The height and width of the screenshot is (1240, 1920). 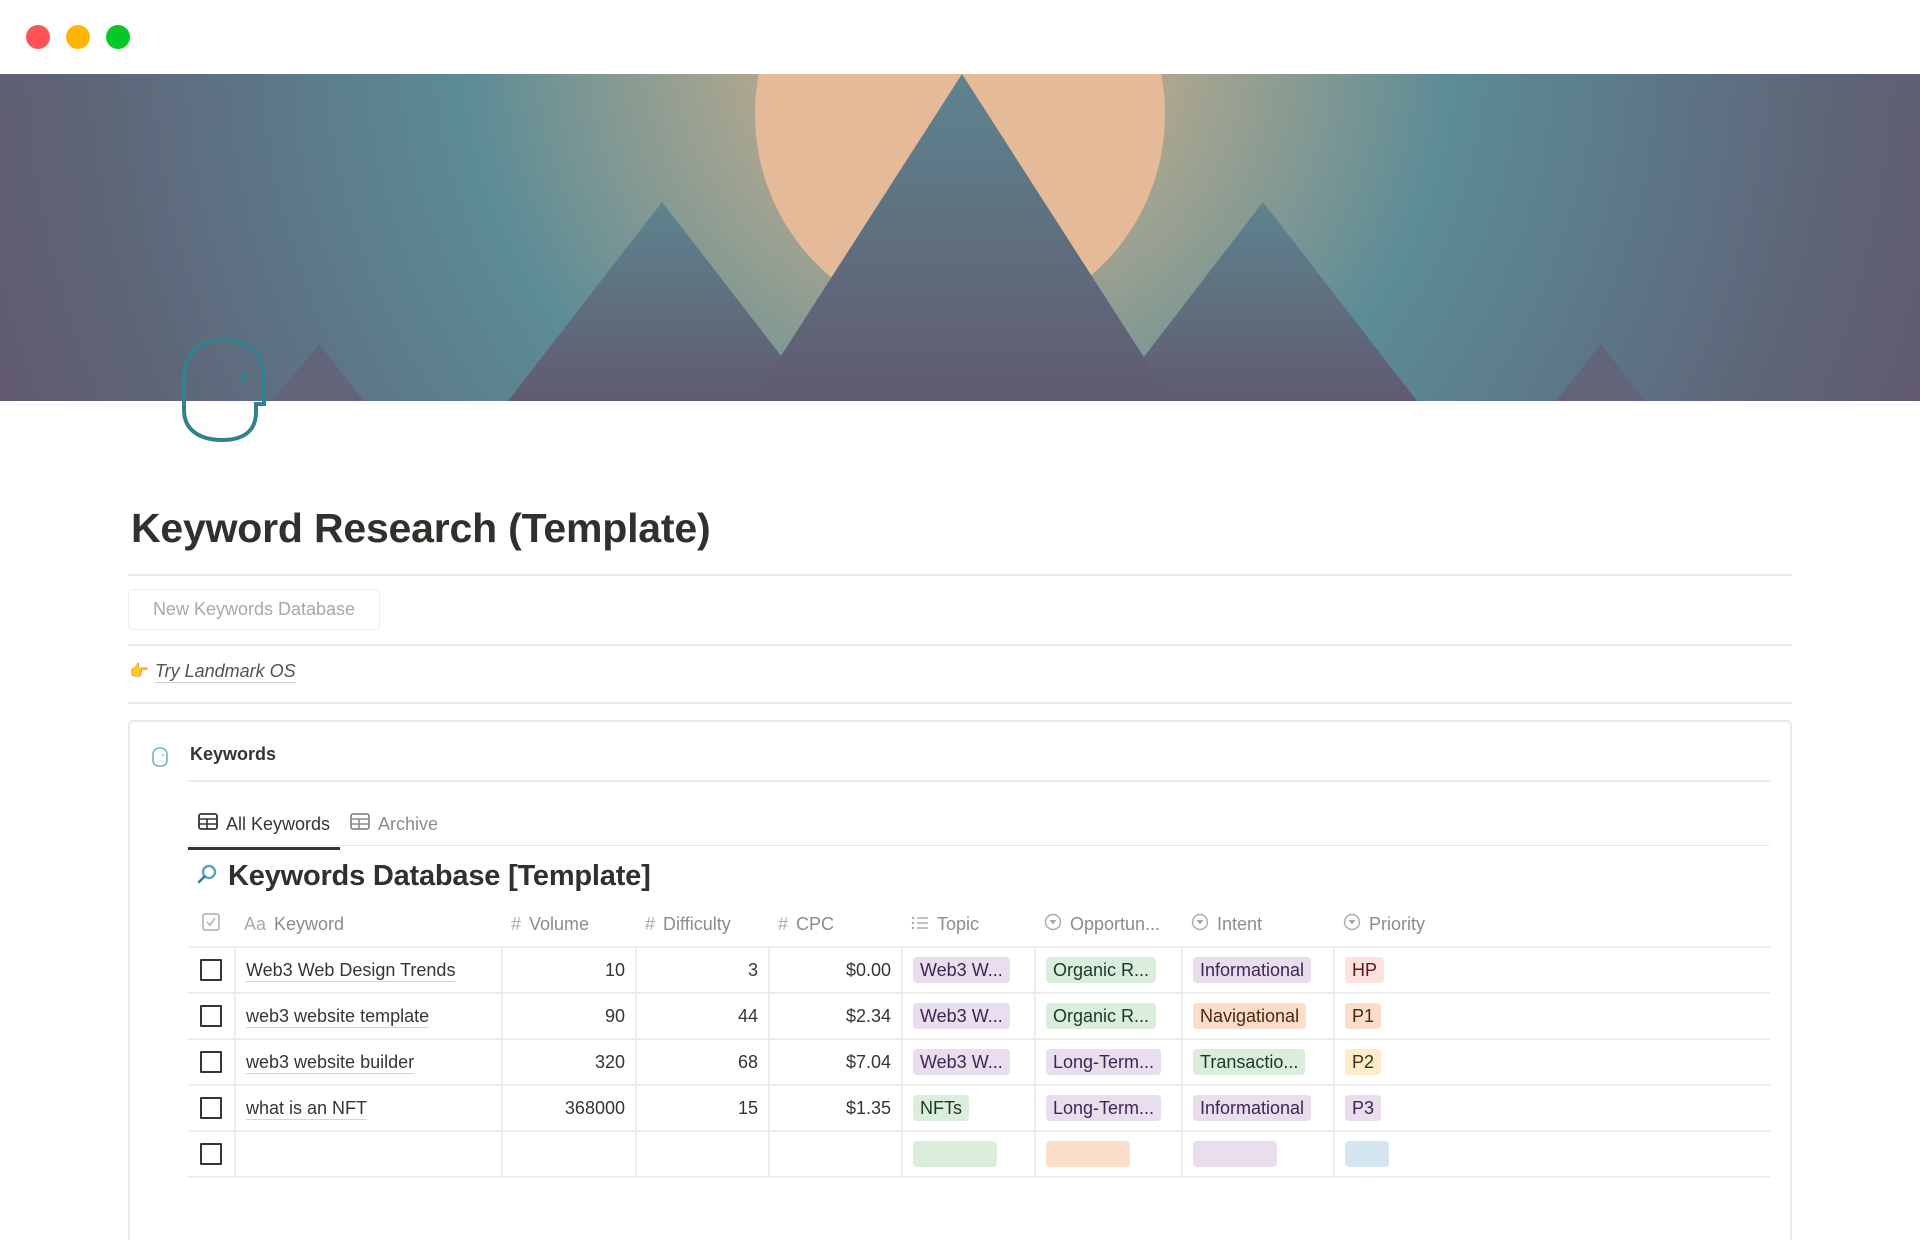 I want to click on cell-priority: P2, so click(x=1551, y=1062).